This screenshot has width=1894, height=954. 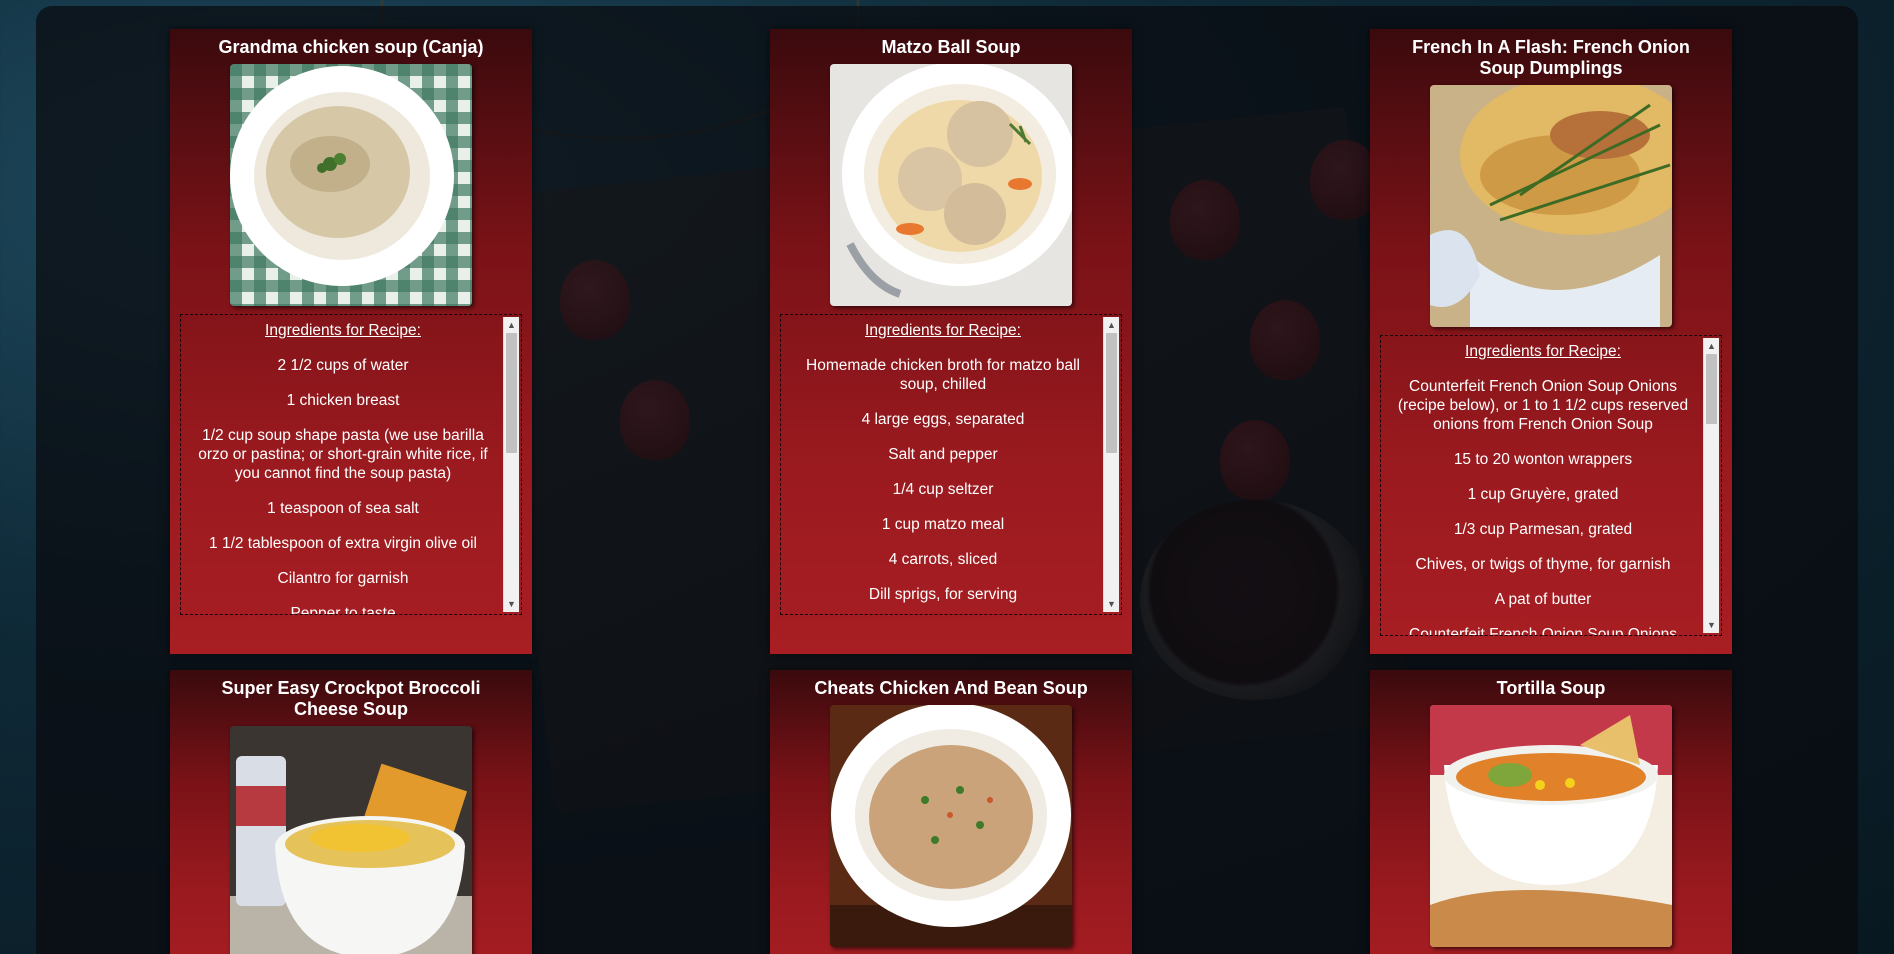 I want to click on ingredient-item: 1 teaspoon of sea salt, so click(x=343, y=508).